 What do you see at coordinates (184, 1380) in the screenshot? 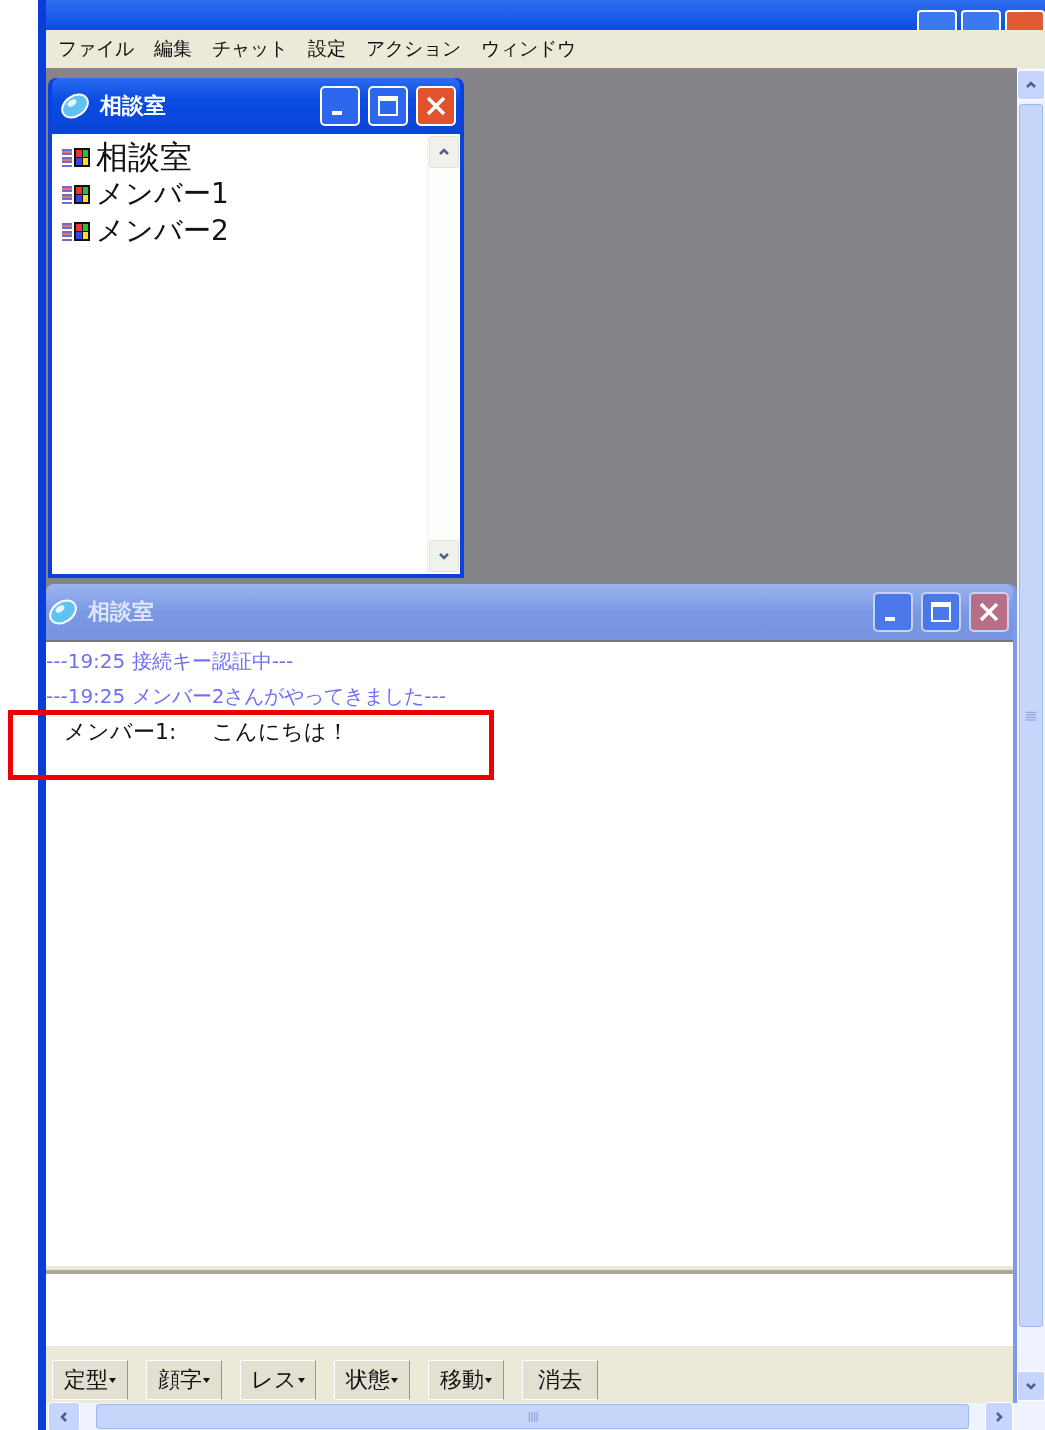
I see `toolbar-button: 顔字` at bounding box center [184, 1380].